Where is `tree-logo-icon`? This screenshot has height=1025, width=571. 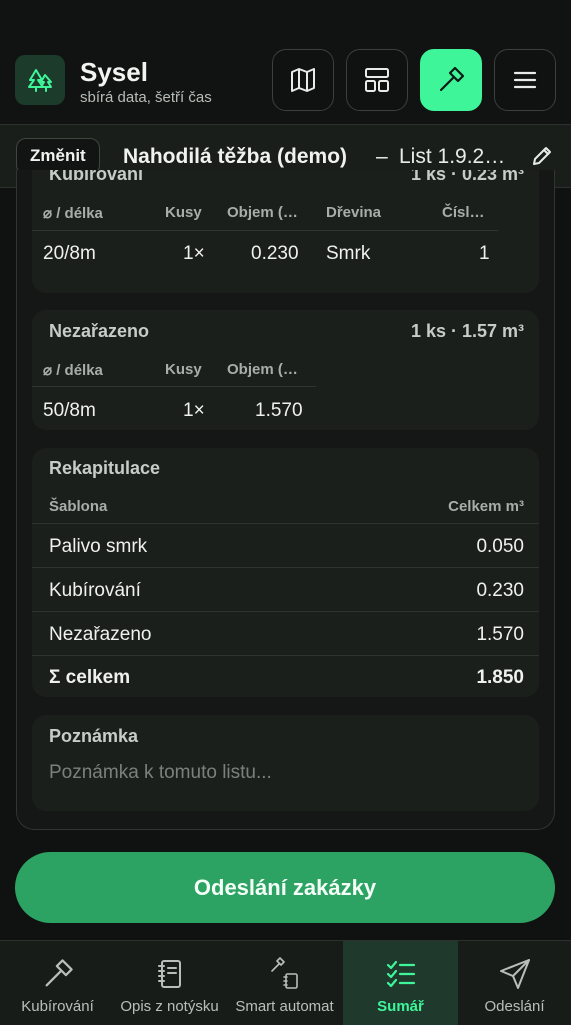
tree-logo-icon is located at coordinates (40, 80).